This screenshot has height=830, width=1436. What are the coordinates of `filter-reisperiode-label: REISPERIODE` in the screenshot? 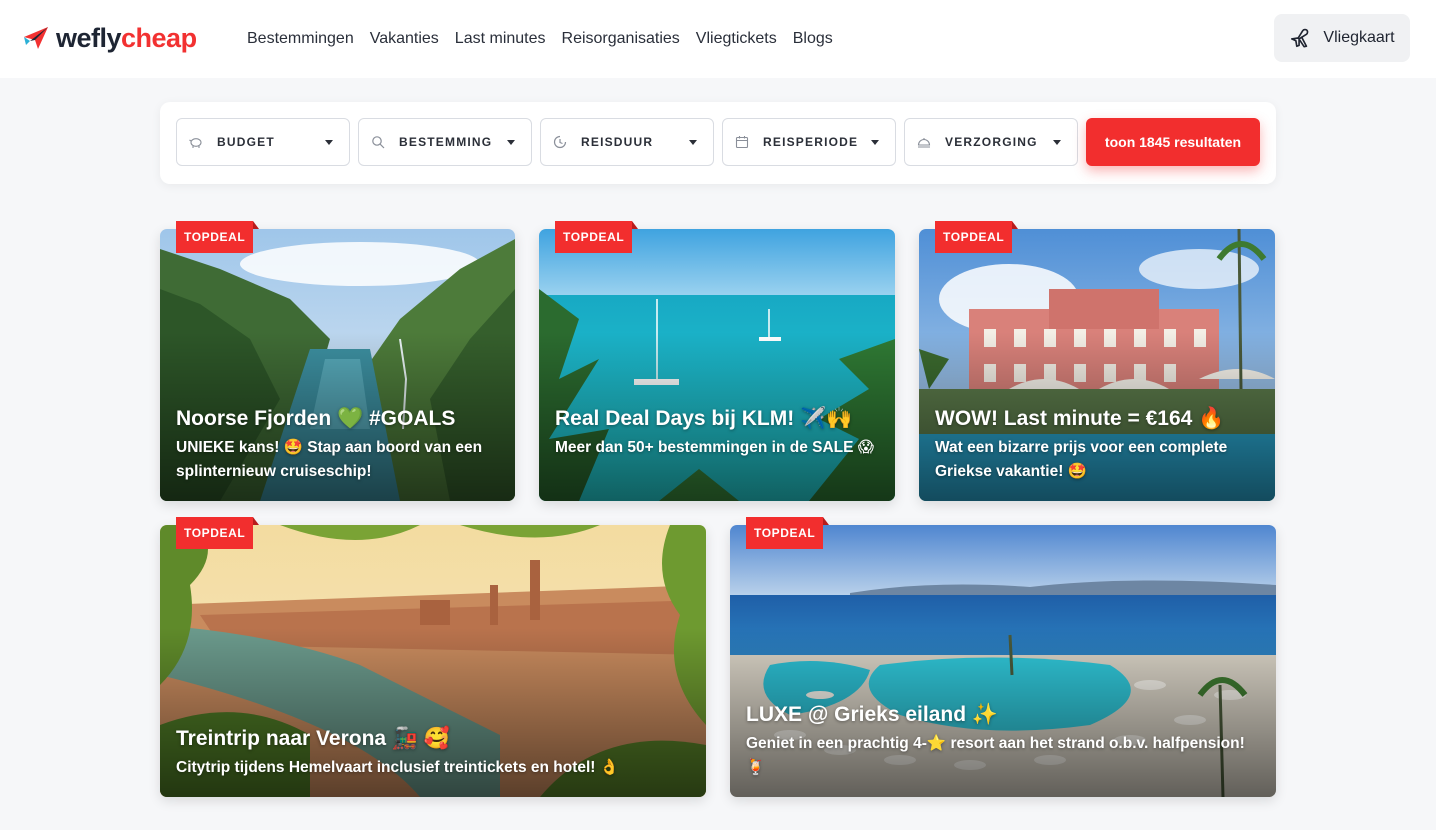 It's located at (811, 142).